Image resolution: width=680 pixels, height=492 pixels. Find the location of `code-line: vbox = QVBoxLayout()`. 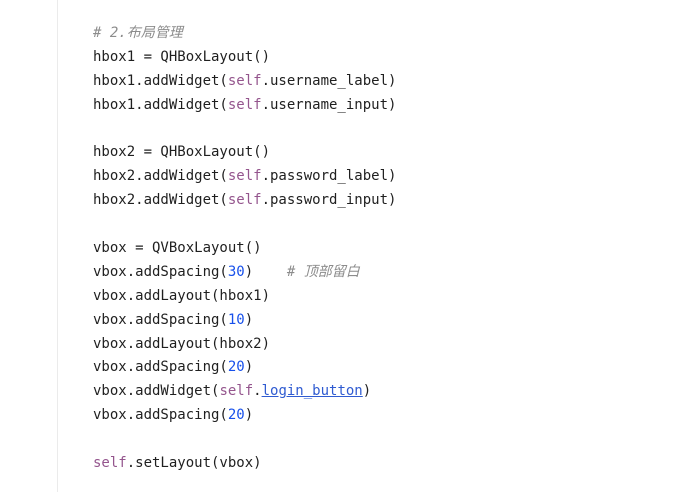

code-line: vbox = QVBoxLayout() is located at coordinates (244, 249).